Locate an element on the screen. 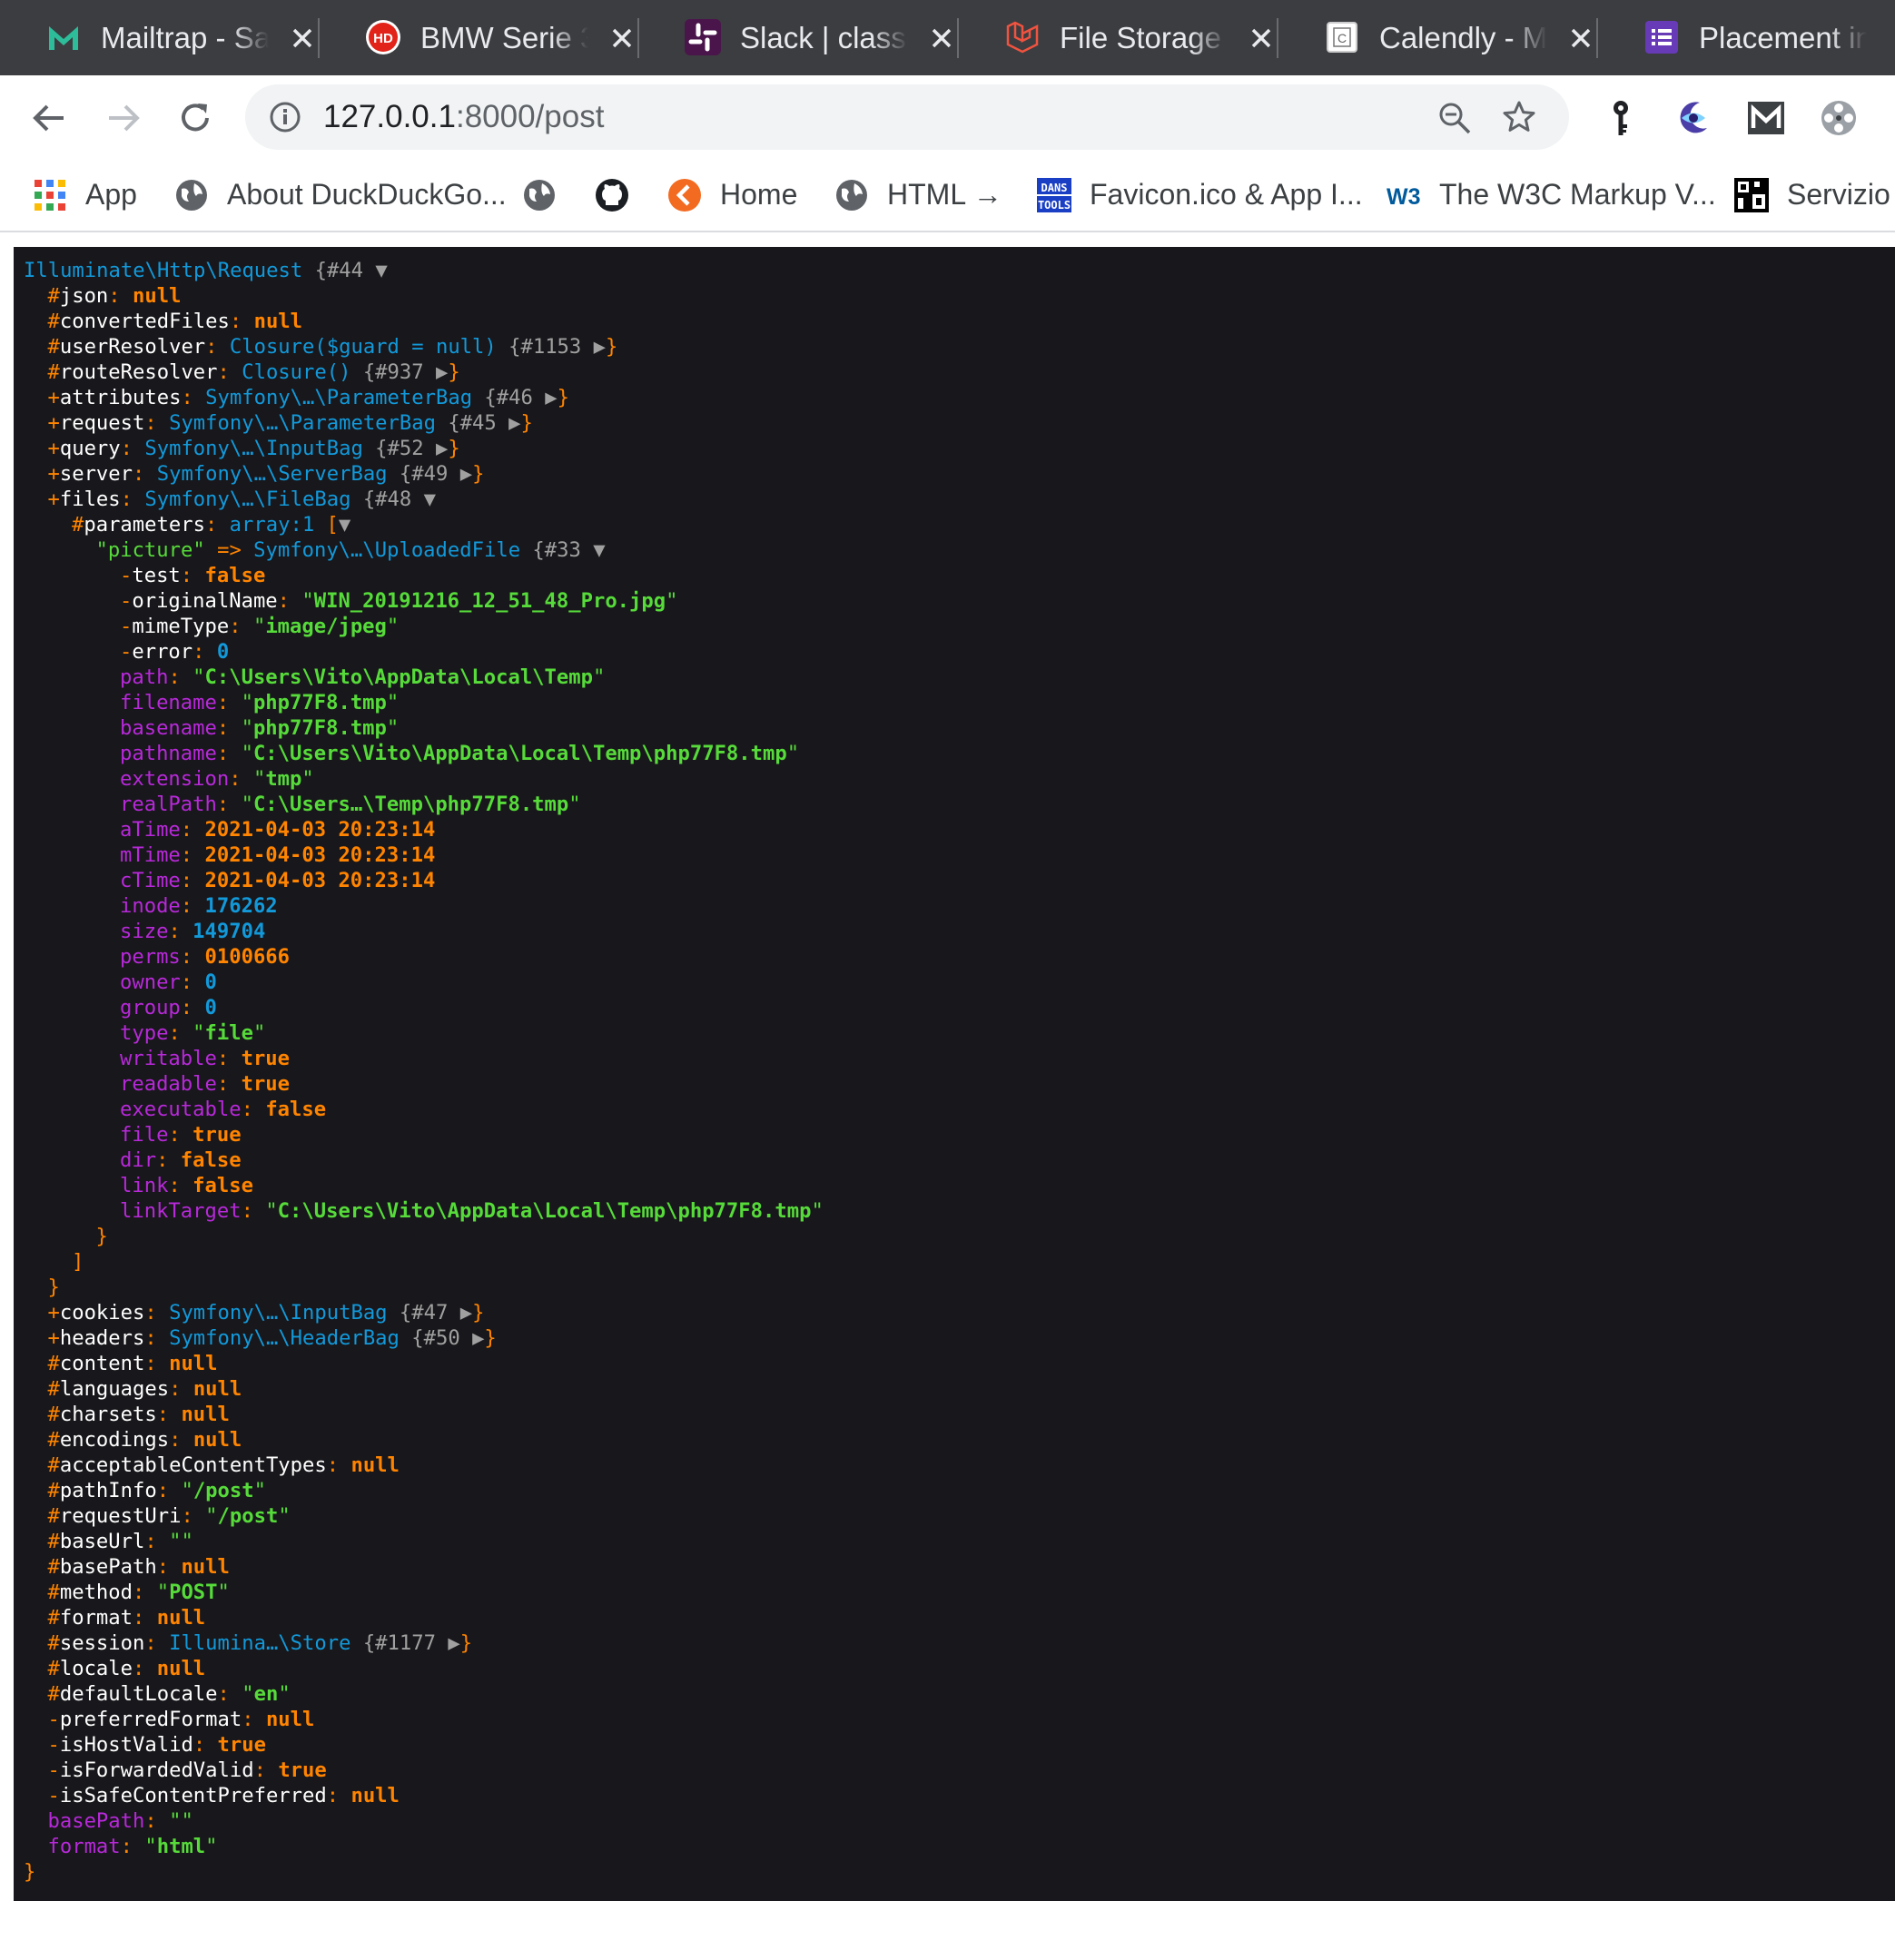  url-path: :8000/post is located at coordinates (530, 117).